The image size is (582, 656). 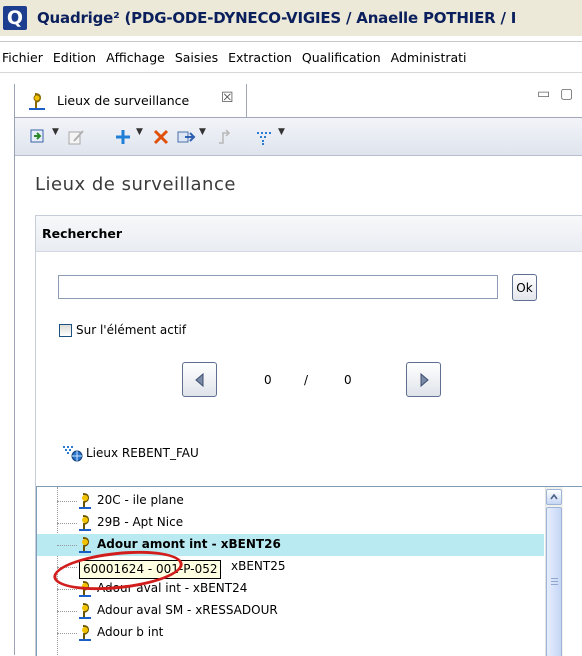 What do you see at coordinates (24, 57) in the screenshot?
I see `menu-fichier: Fichier` at bounding box center [24, 57].